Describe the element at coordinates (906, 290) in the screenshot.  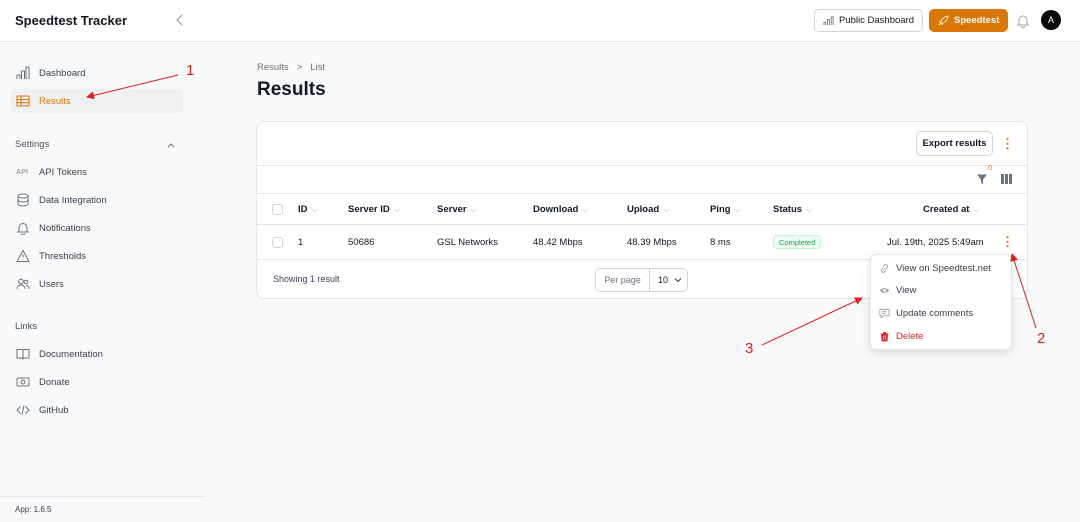
I see `menu-item-label: View` at that location.